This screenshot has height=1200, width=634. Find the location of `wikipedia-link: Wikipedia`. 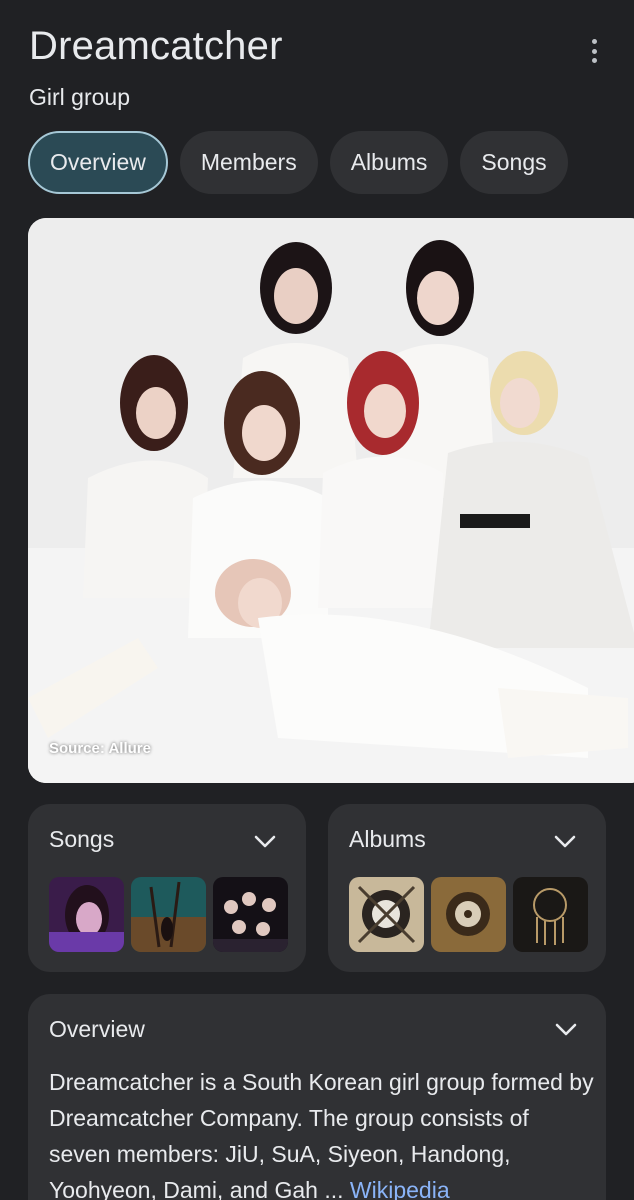

wikipedia-link: Wikipedia is located at coordinates (400, 1188).